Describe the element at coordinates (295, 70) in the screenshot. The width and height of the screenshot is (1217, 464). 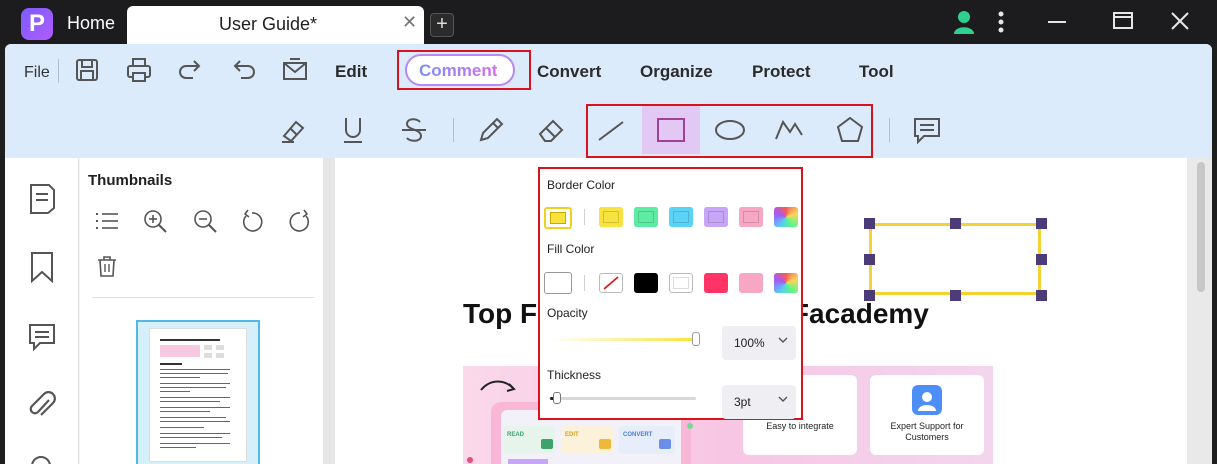
I see `email-icon` at that location.